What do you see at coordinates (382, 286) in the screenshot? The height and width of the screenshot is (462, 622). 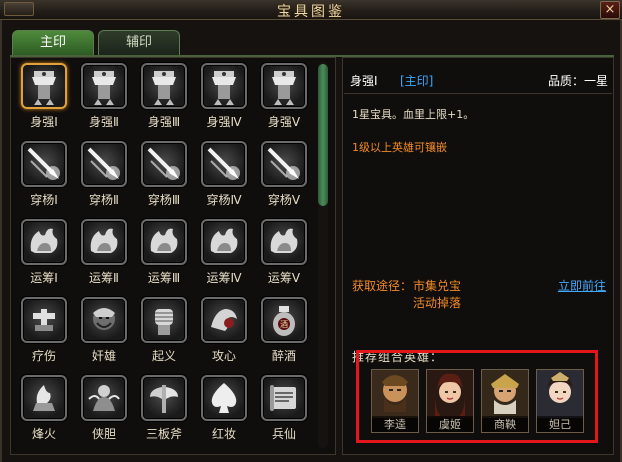 I see `source-label: 获取途径：` at bounding box center [382, 286].